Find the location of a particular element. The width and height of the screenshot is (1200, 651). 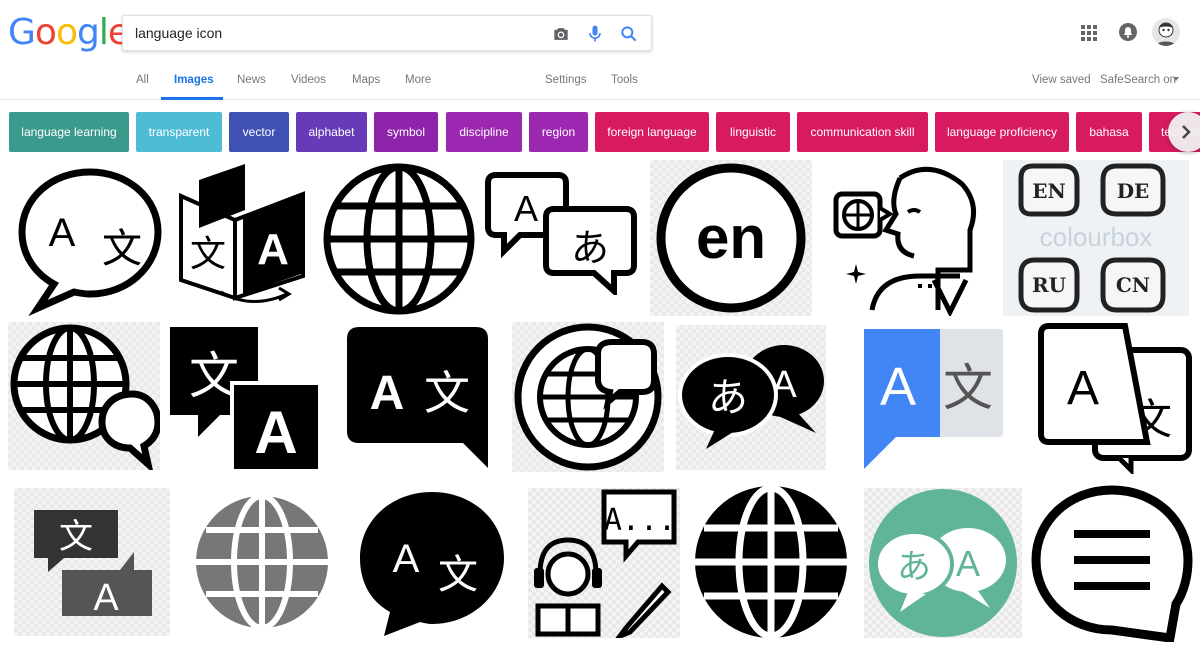

black-globe-icon is located at coordinates (771, 562).